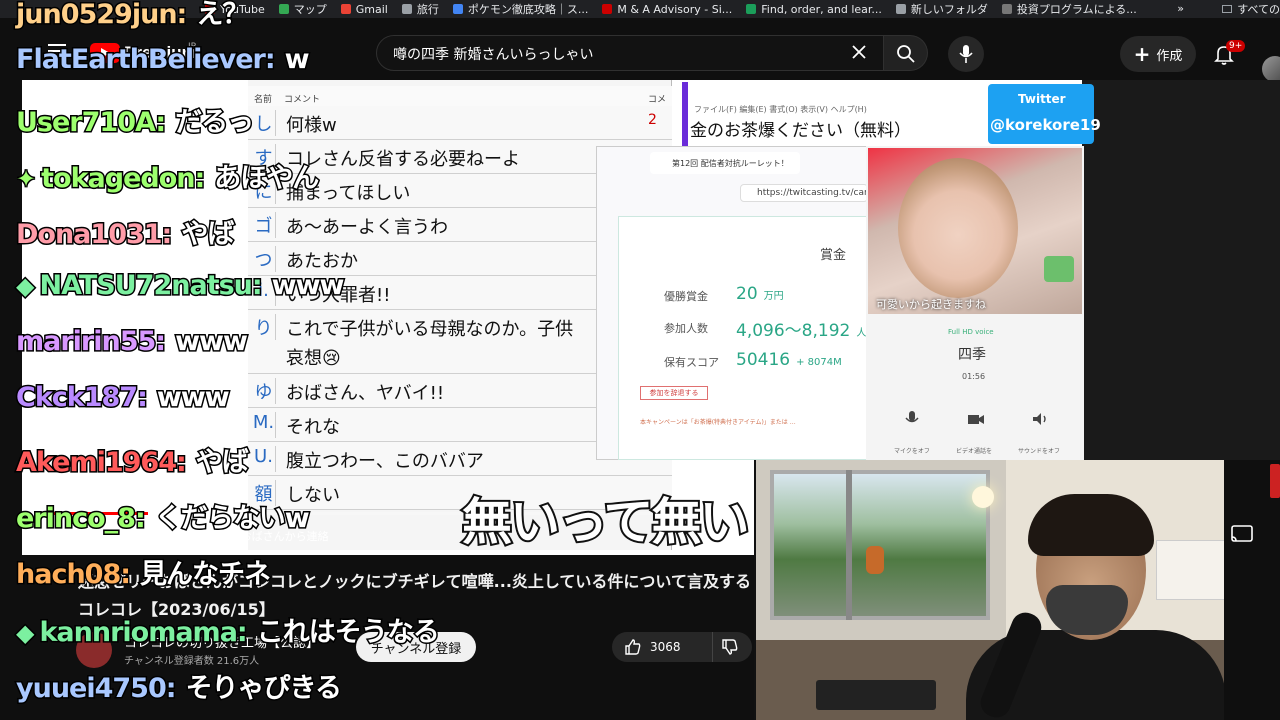 The height and width of the screenshot is (720, 1280). What do you see at coordinates (1181, 270) in the screenshot?
I see `video-side-dark` at bounding box center [1181, 270].